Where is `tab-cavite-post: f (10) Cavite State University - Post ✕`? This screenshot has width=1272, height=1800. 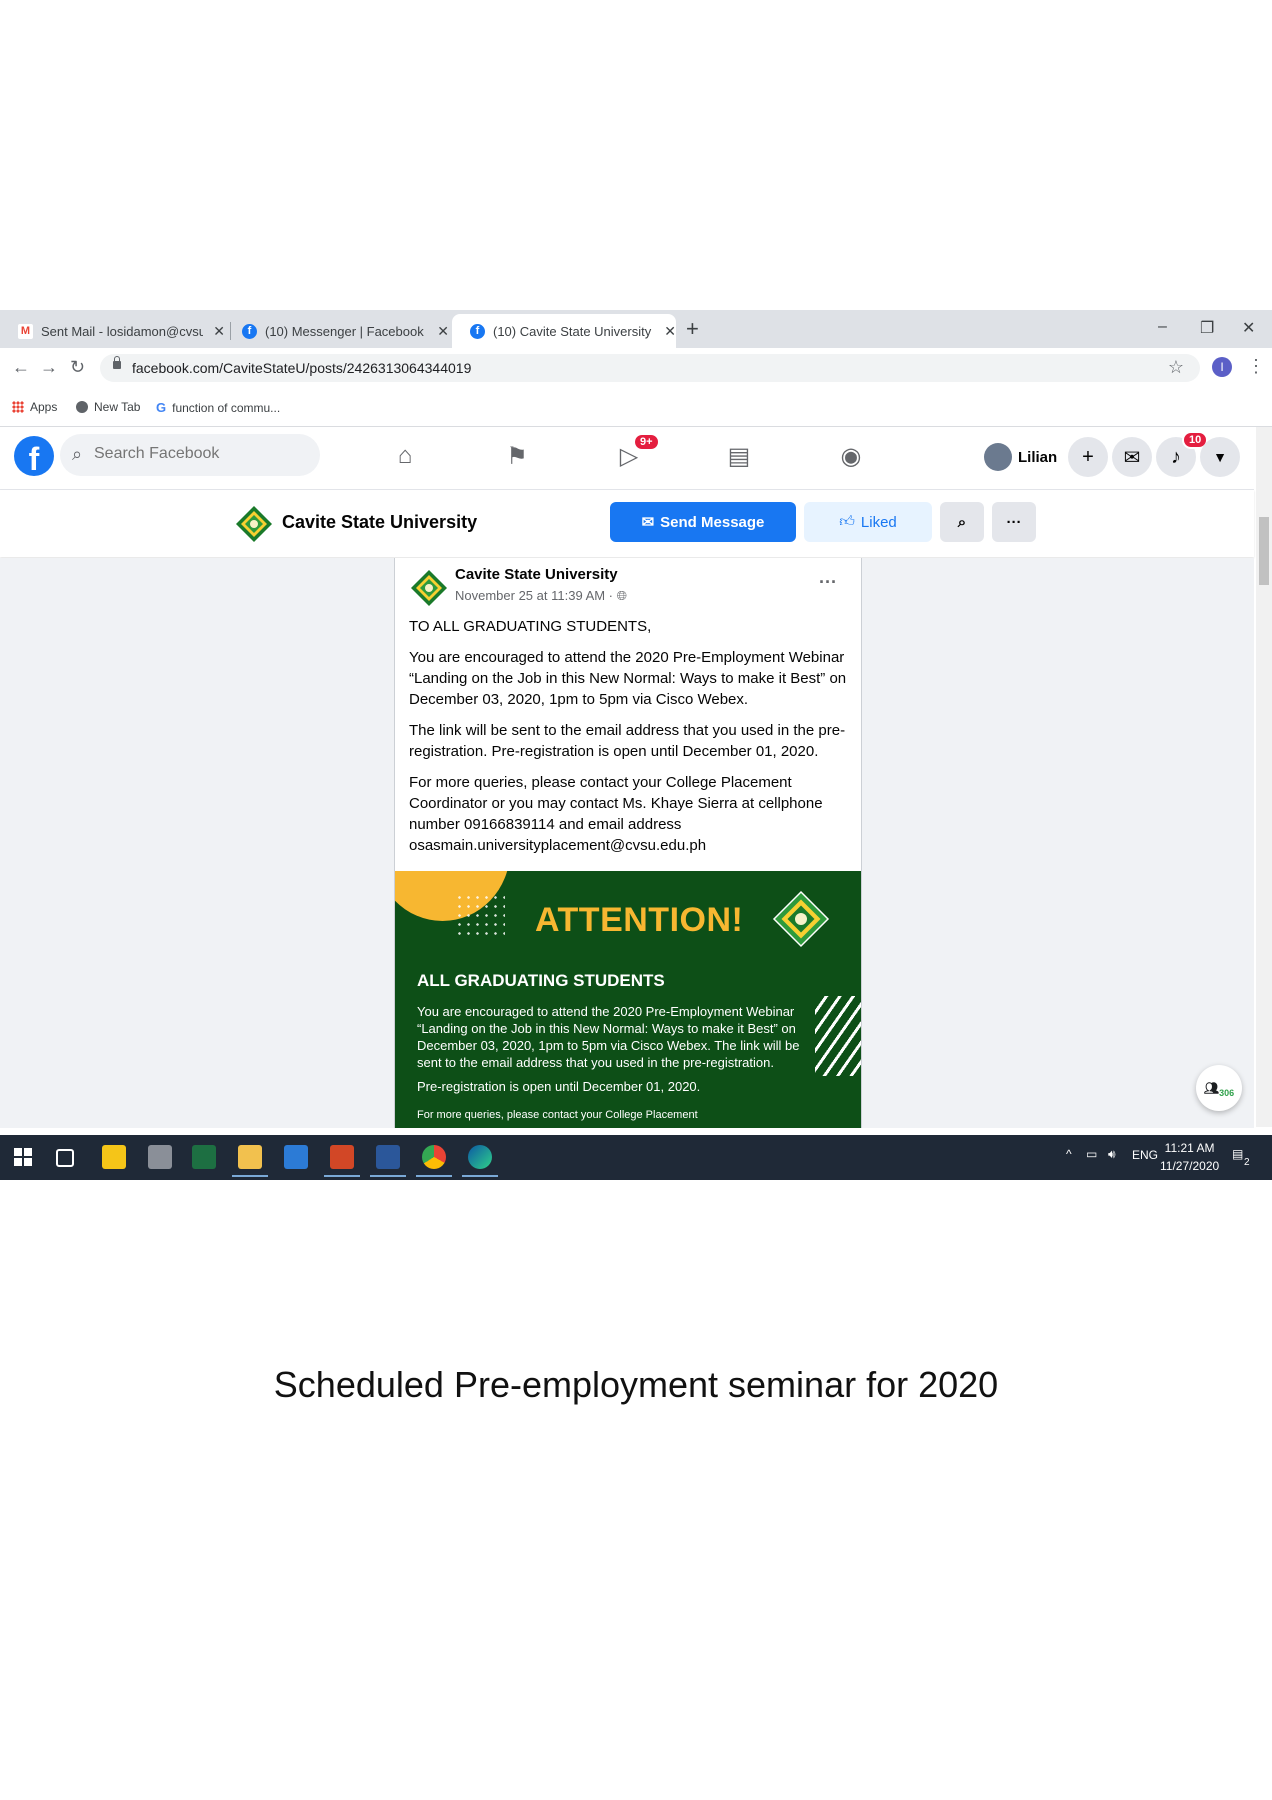
tab-cavite-post: f (10) Cavite State University - Post ✕ is located at coordinates (564, 331).